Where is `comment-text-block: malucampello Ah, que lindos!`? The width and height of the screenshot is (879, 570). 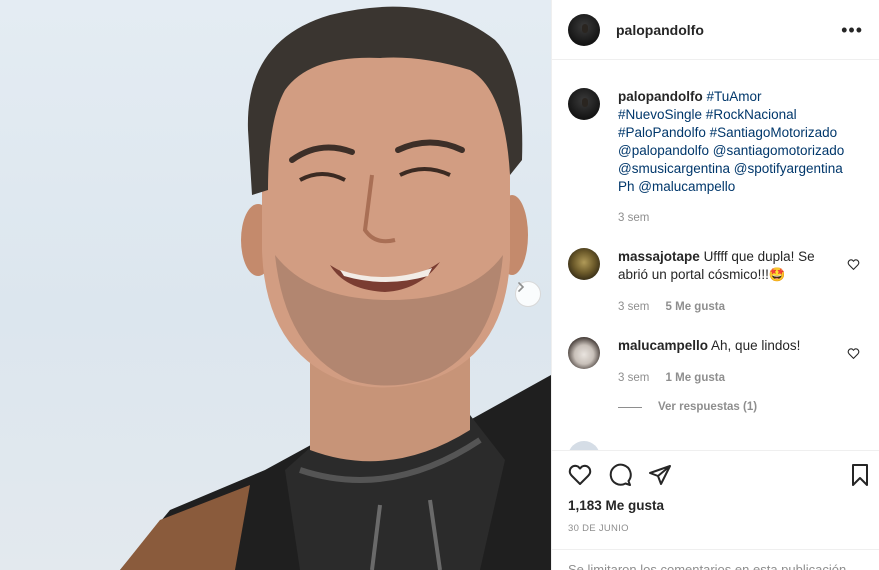 comment-text-block: malucampello Ah, que lindos! is located at coordinates (732, 346).